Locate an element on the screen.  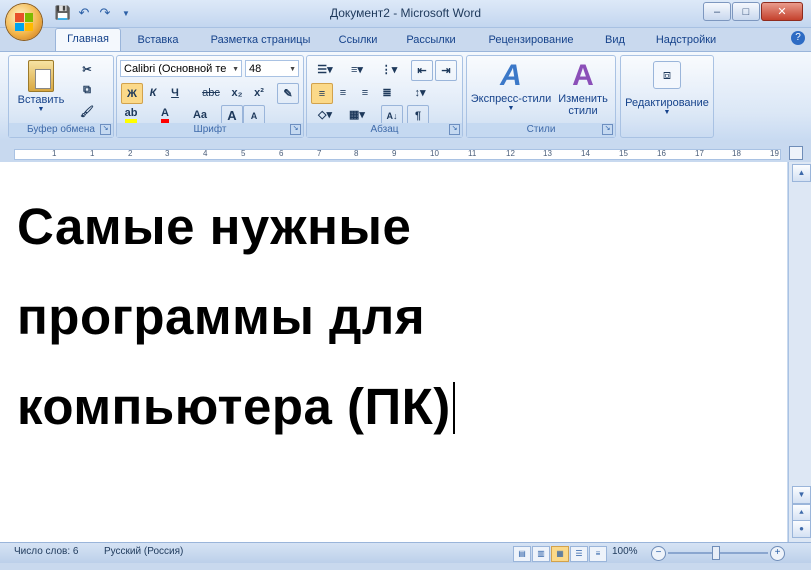
borders-icon: ▦▾ is located at coordinates (357, 114).